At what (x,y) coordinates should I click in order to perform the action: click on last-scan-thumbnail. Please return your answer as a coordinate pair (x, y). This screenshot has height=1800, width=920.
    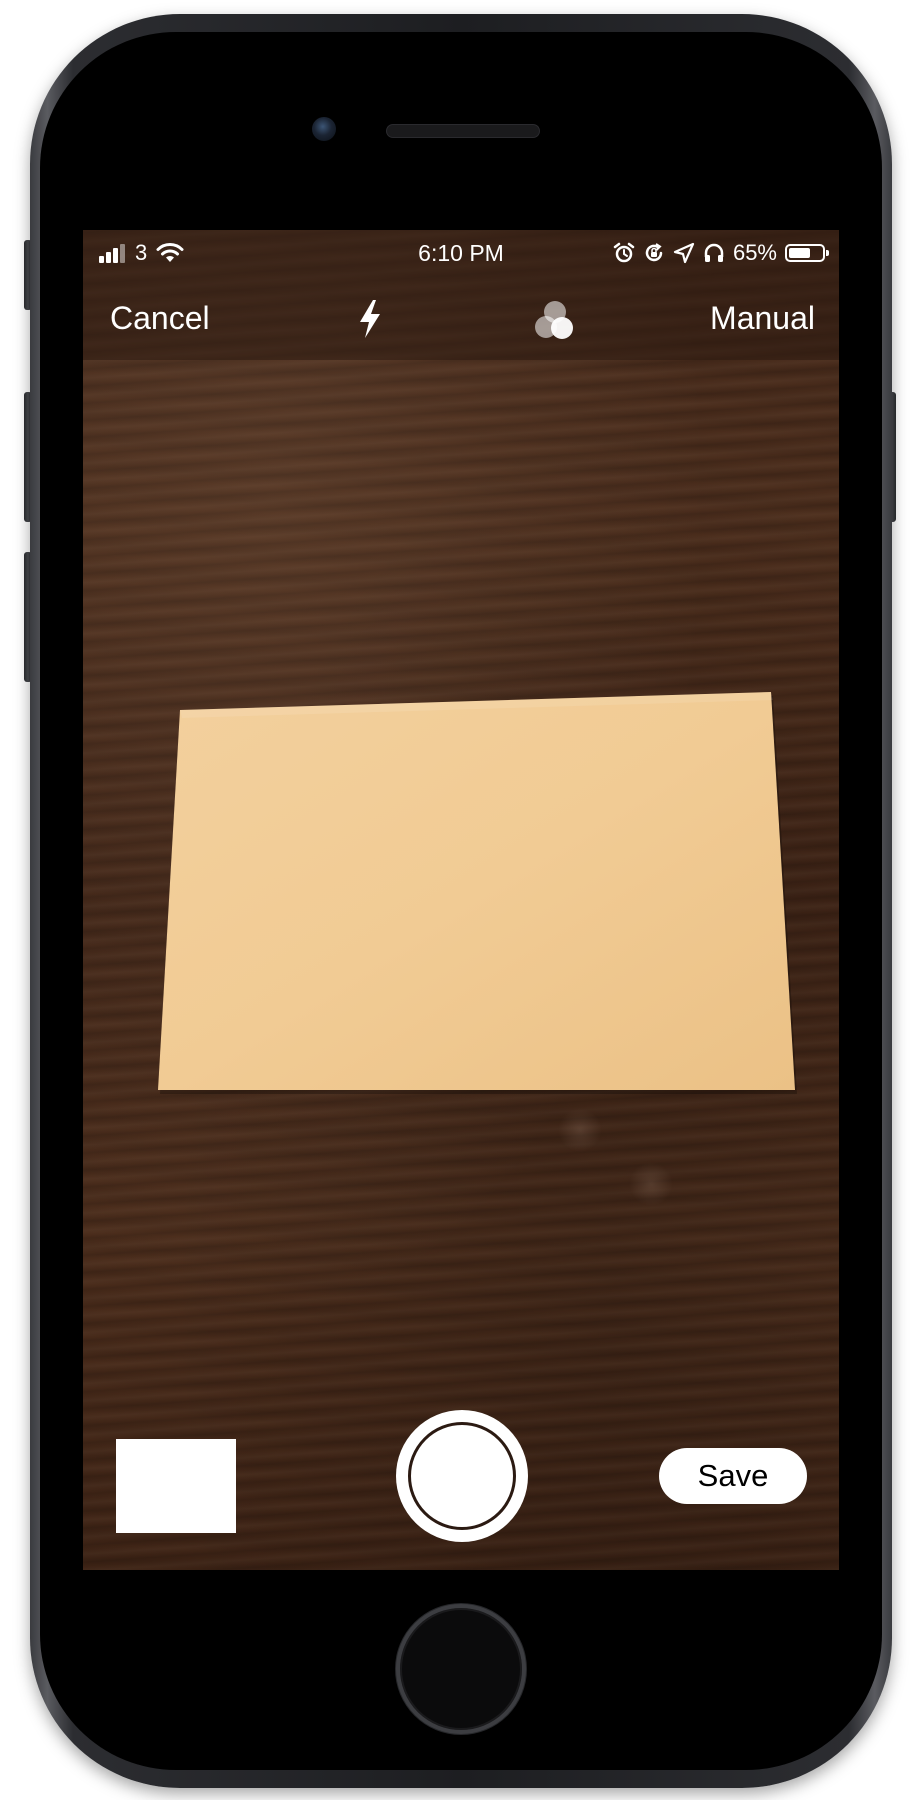
    Looking at the image, I should click on (176, 1486).